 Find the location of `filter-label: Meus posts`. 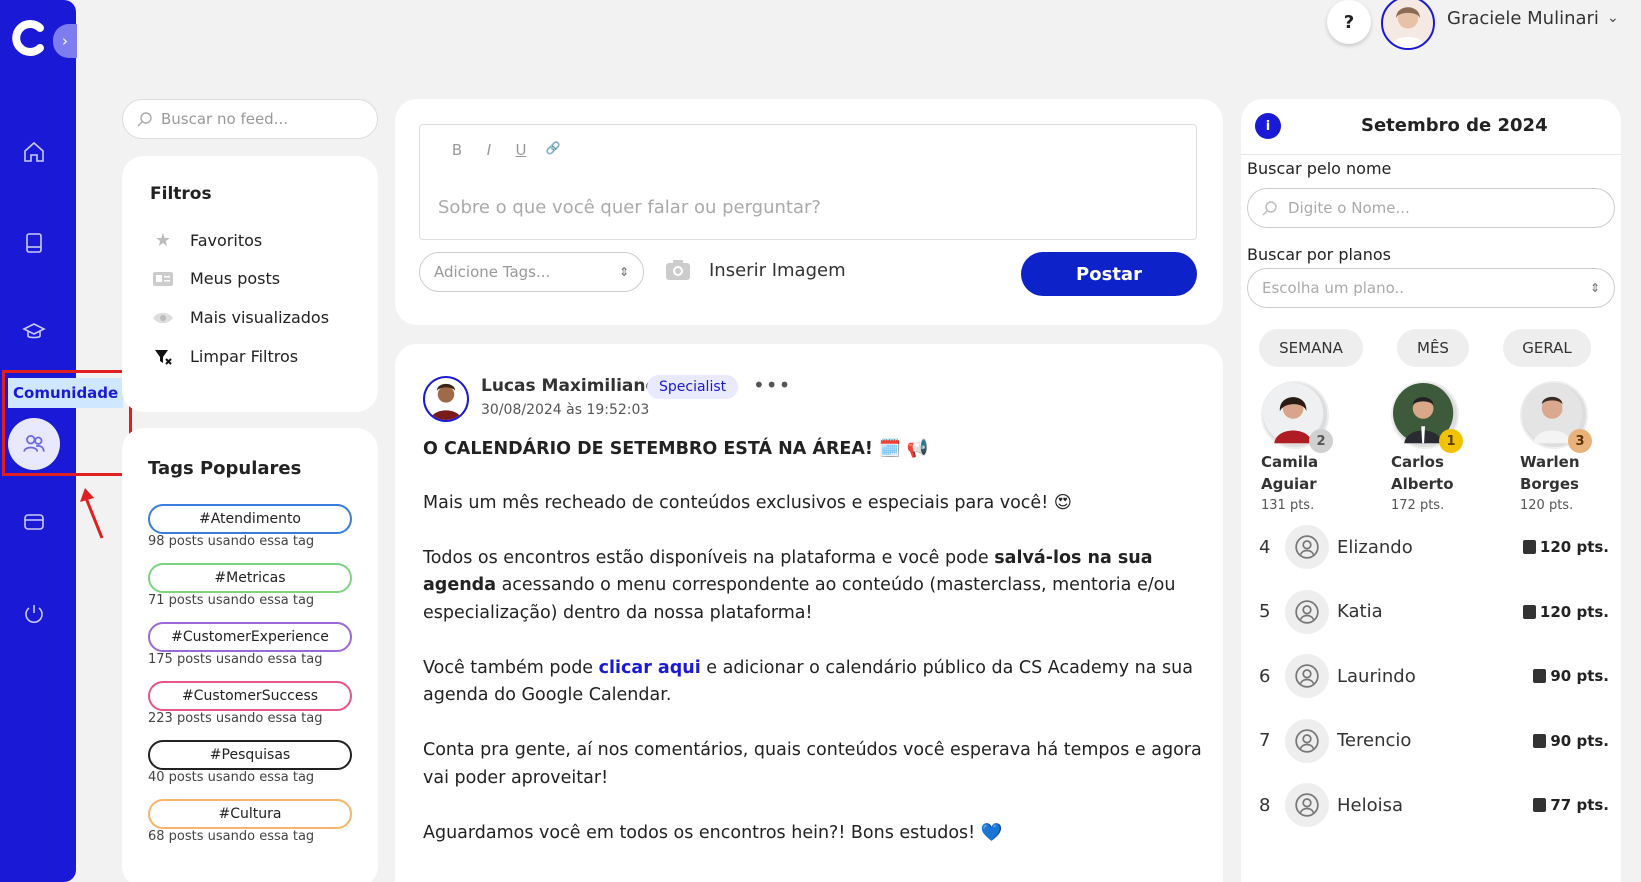

filter-label: Meus posts is located at coordinates (235, 278).